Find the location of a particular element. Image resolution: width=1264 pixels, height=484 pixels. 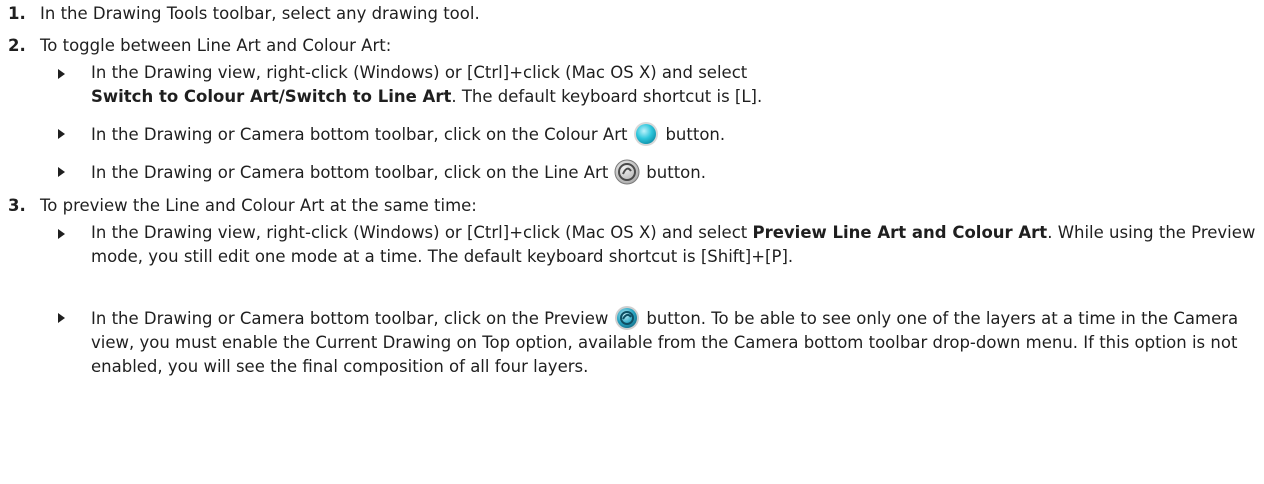

colour-art-icon is located at coordinates (646, 134).